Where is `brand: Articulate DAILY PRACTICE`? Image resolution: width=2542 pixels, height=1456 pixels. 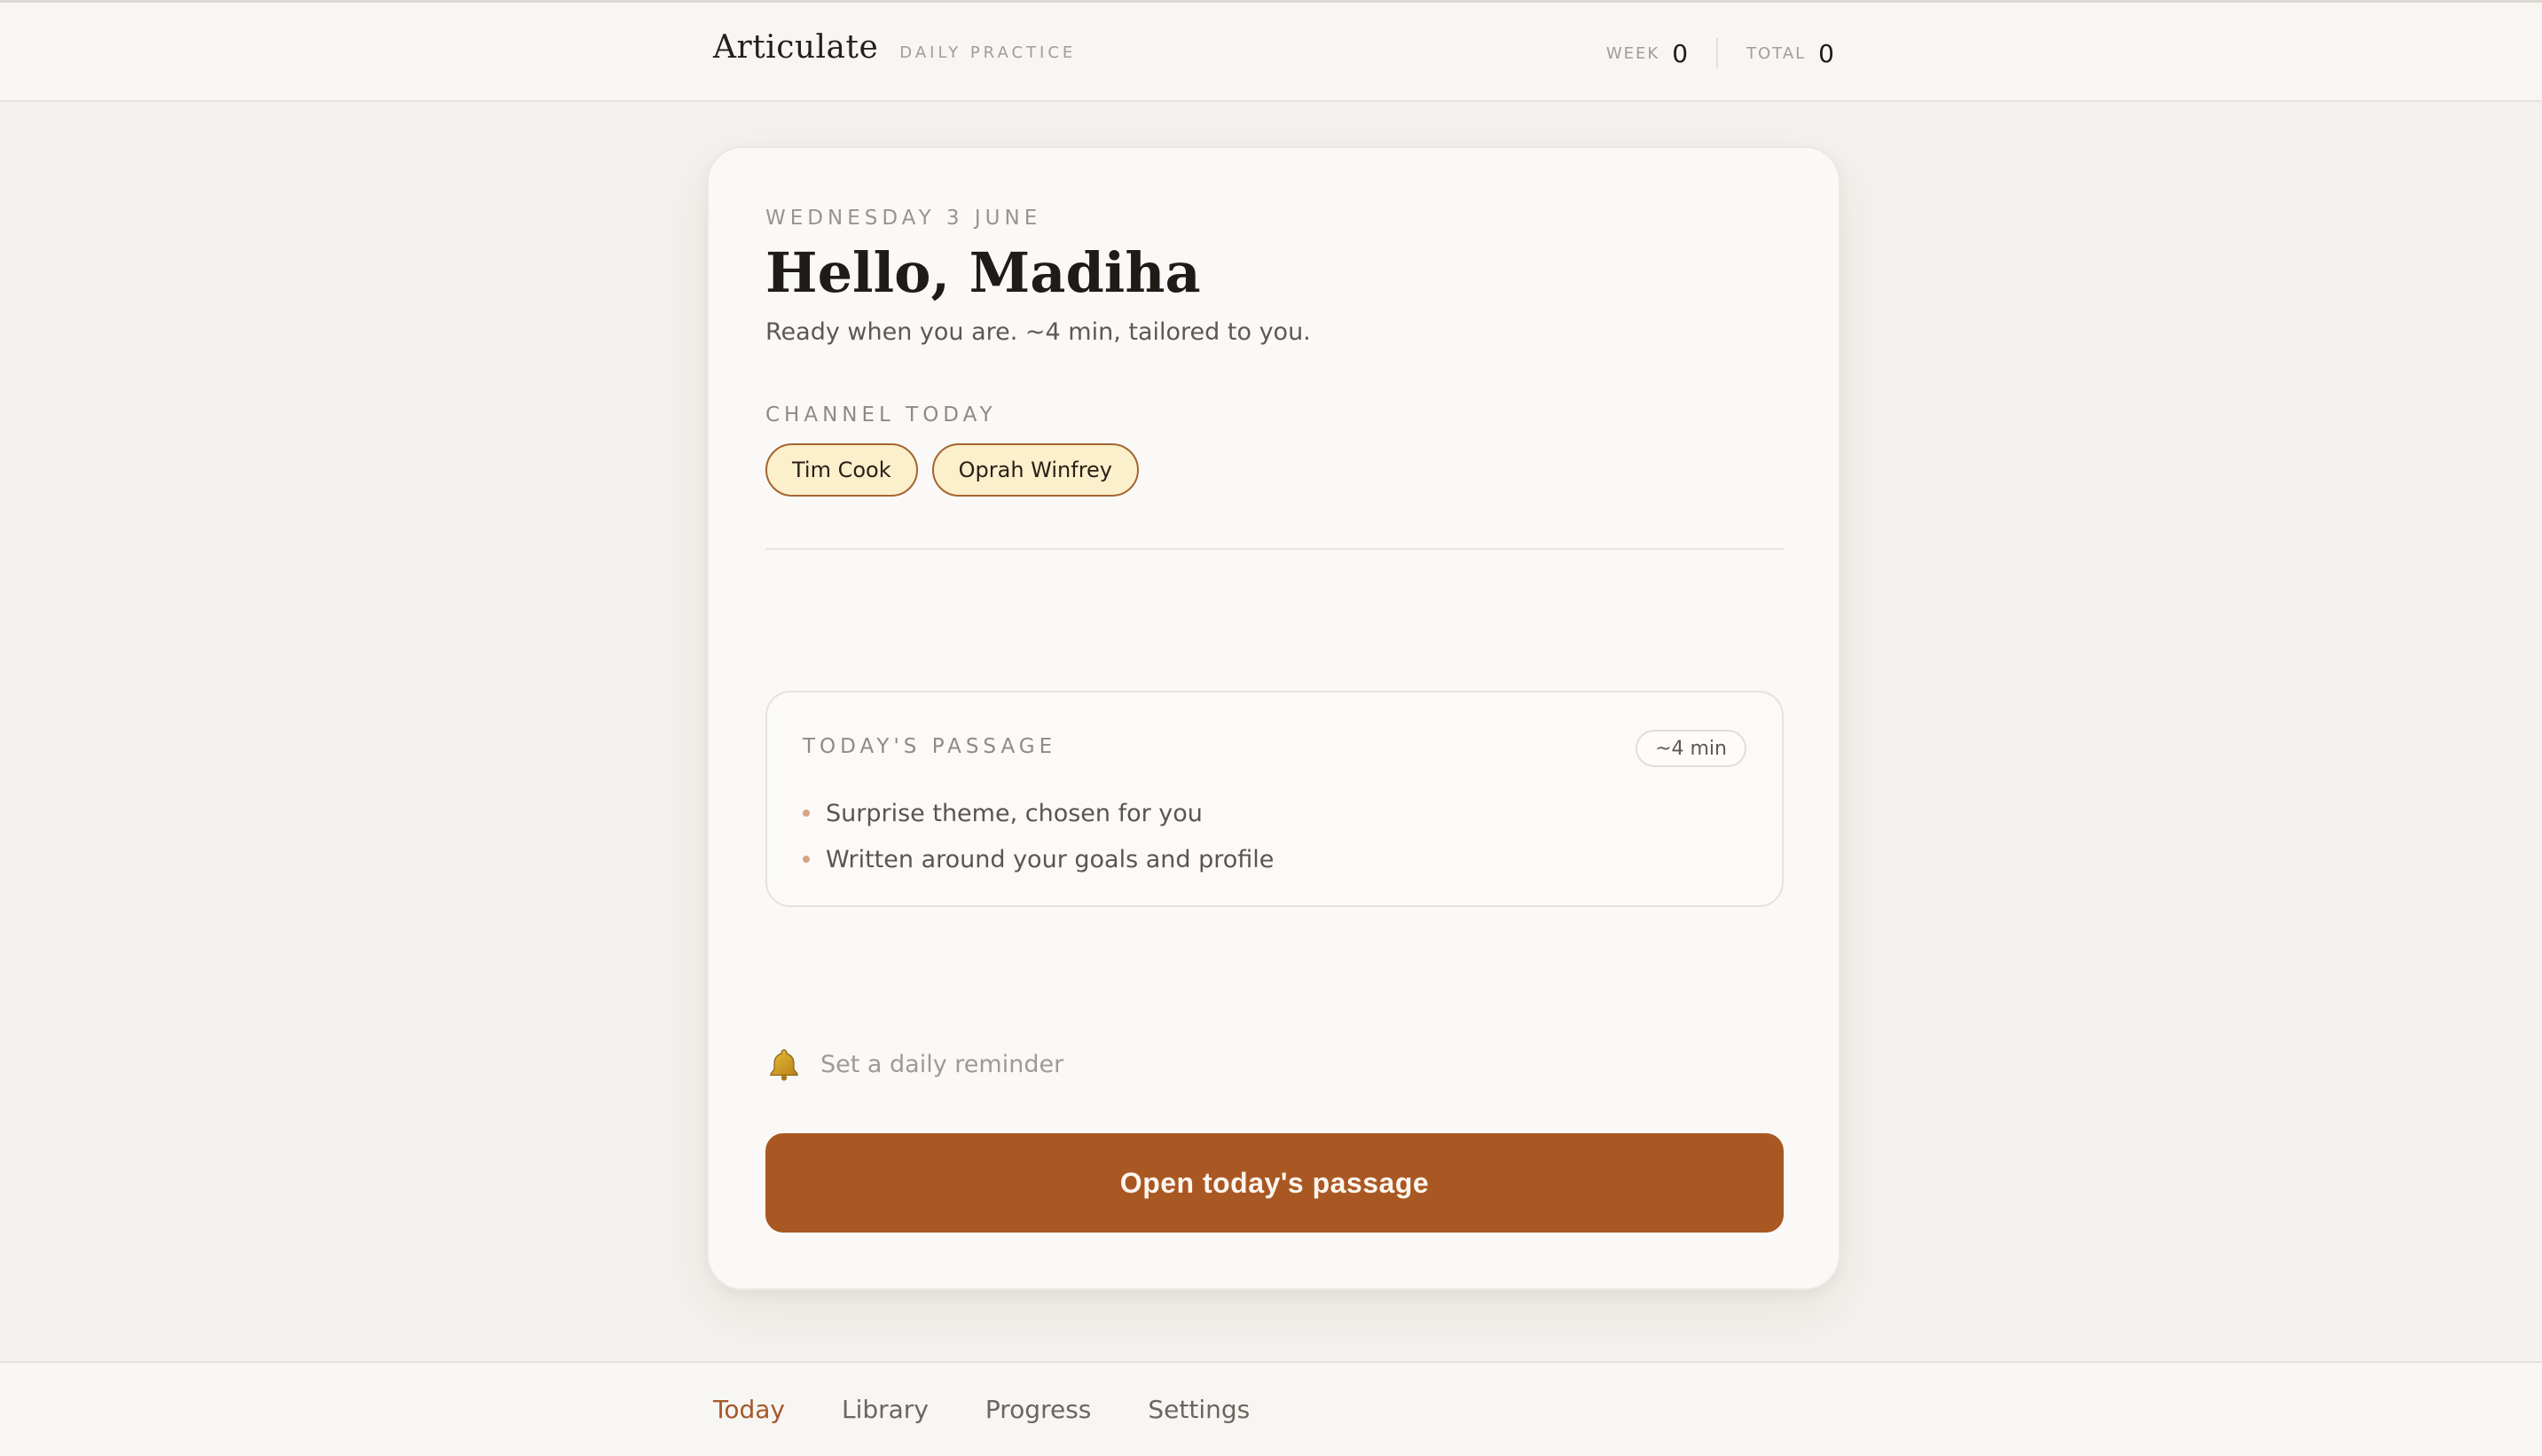
brand: Articulate DAILY PRACTICE is located at coordinates (894, 47).